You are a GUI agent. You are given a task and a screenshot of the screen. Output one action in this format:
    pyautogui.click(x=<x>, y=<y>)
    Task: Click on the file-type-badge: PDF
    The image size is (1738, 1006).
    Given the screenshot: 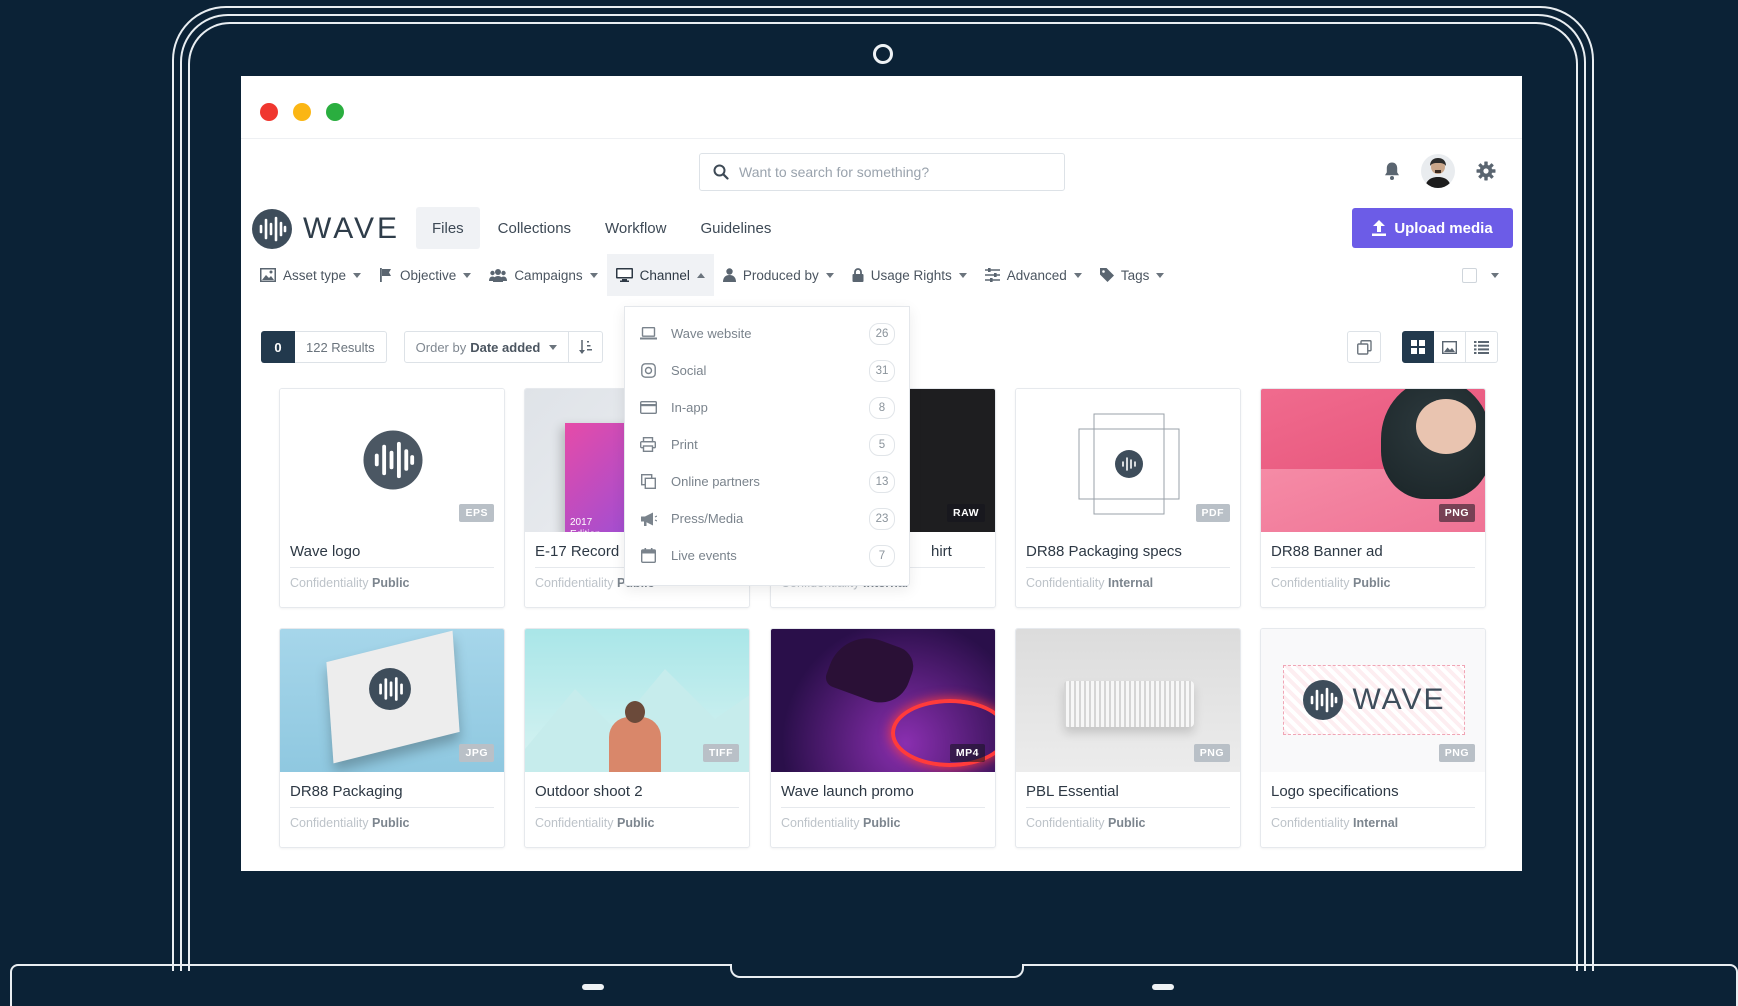 What is the action you would take?
    pyautogui.click(x=1212, y=513)
    